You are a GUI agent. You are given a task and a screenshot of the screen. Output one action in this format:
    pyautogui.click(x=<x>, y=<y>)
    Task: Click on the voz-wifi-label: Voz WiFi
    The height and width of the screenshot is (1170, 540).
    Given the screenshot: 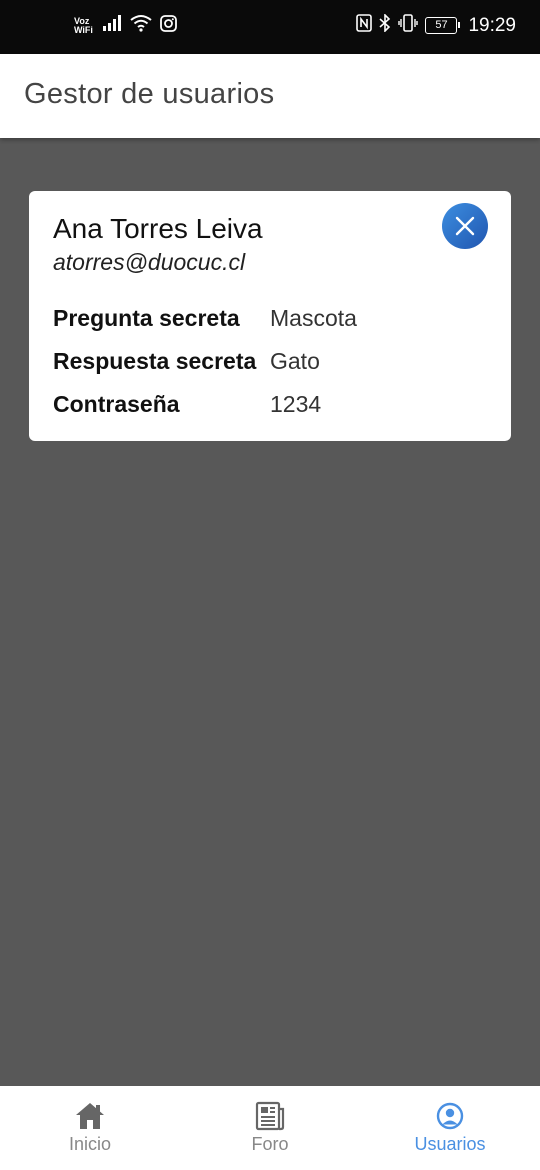 What is the action you would take?
    pyautogui.click(x=83, y=25)
    